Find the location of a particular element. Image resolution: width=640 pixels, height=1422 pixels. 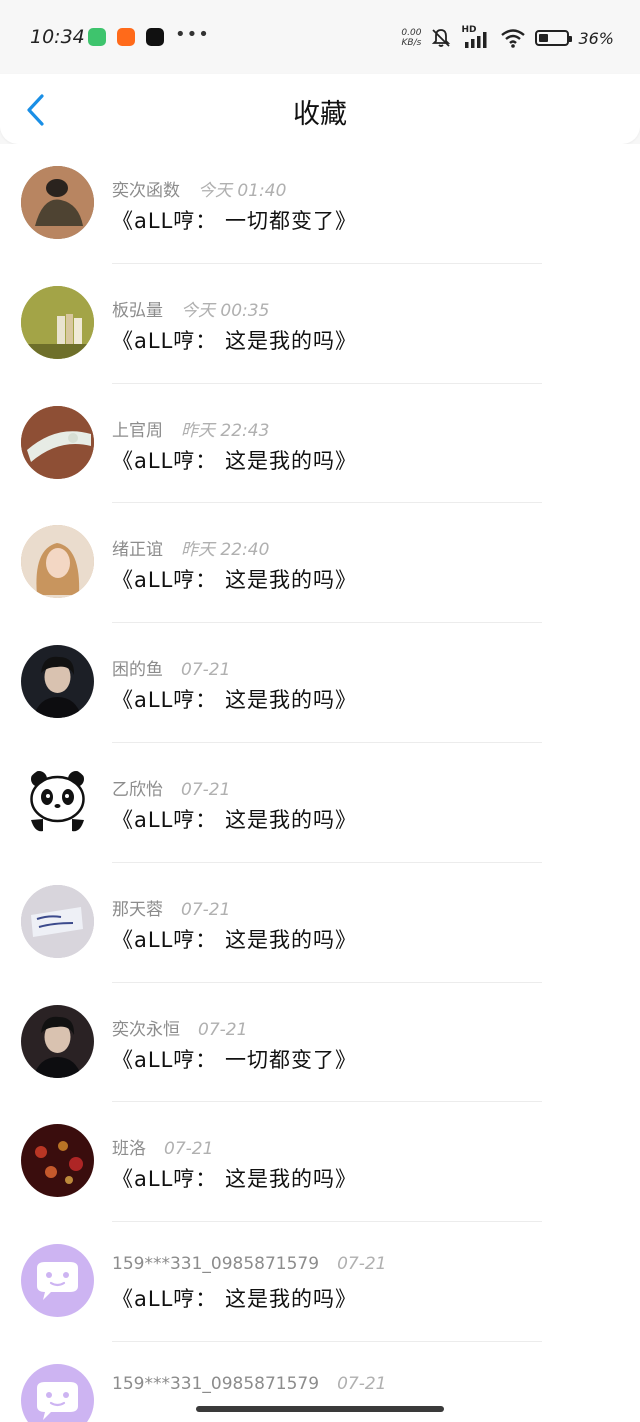

item-meta: 绪正谊 昨天 22:40 is located at coordinates (190, 547).